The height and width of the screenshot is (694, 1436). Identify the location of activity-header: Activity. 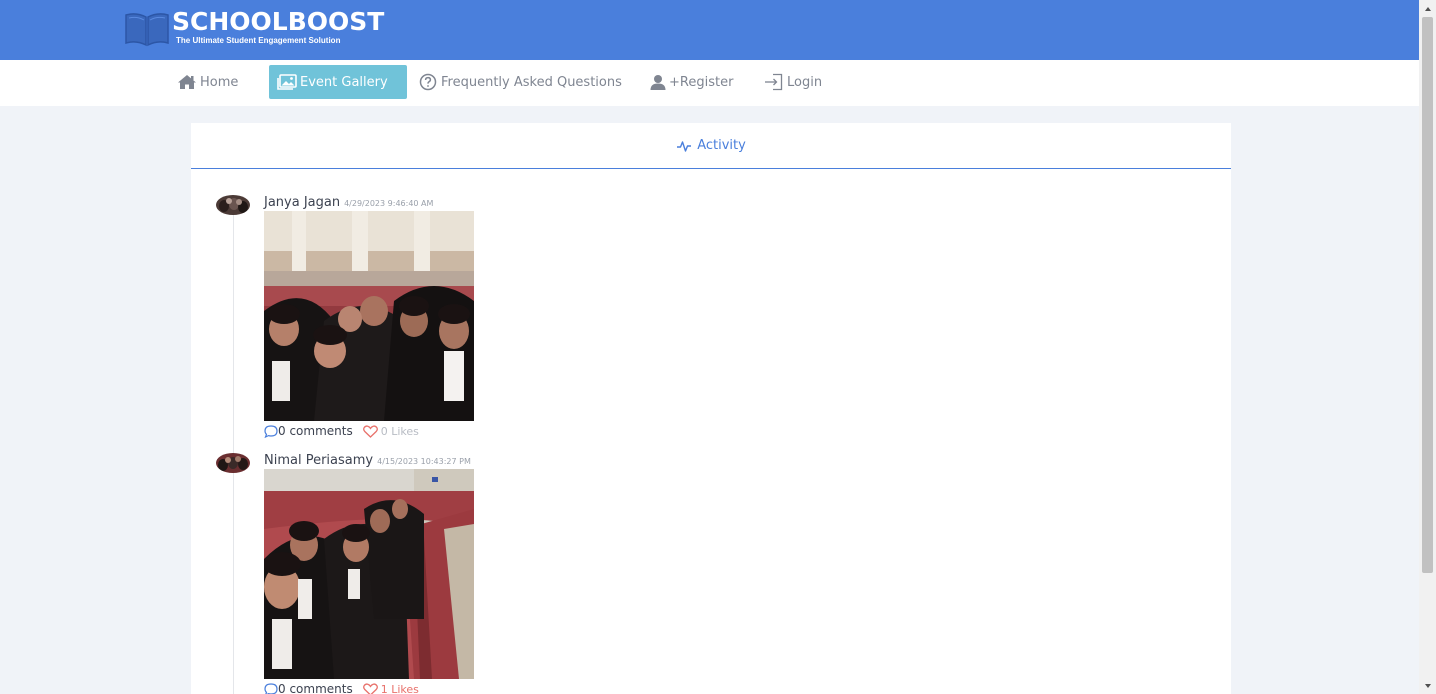
(711, 146).